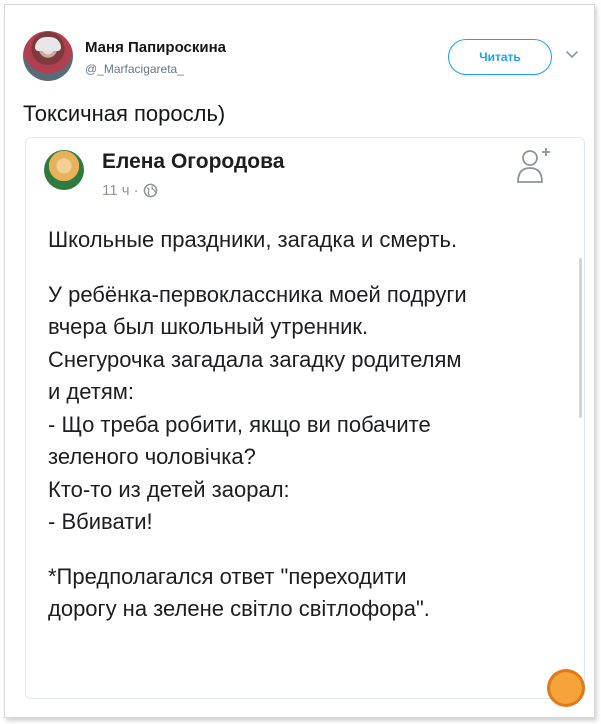 The height and width of the screenshot is (724, 601). What do you see at coordinates (239, 424) in the screenshot?
I see `post-text-line: - Що треба робити, якщо ви побачите` at bounding box center [239, 424].